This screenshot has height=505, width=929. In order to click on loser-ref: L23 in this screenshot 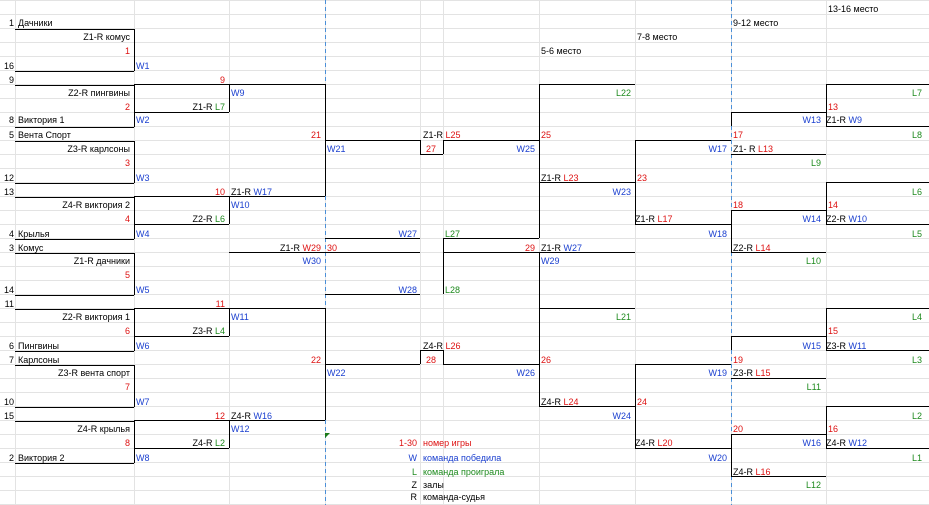, I will do `click(571, 178)`.